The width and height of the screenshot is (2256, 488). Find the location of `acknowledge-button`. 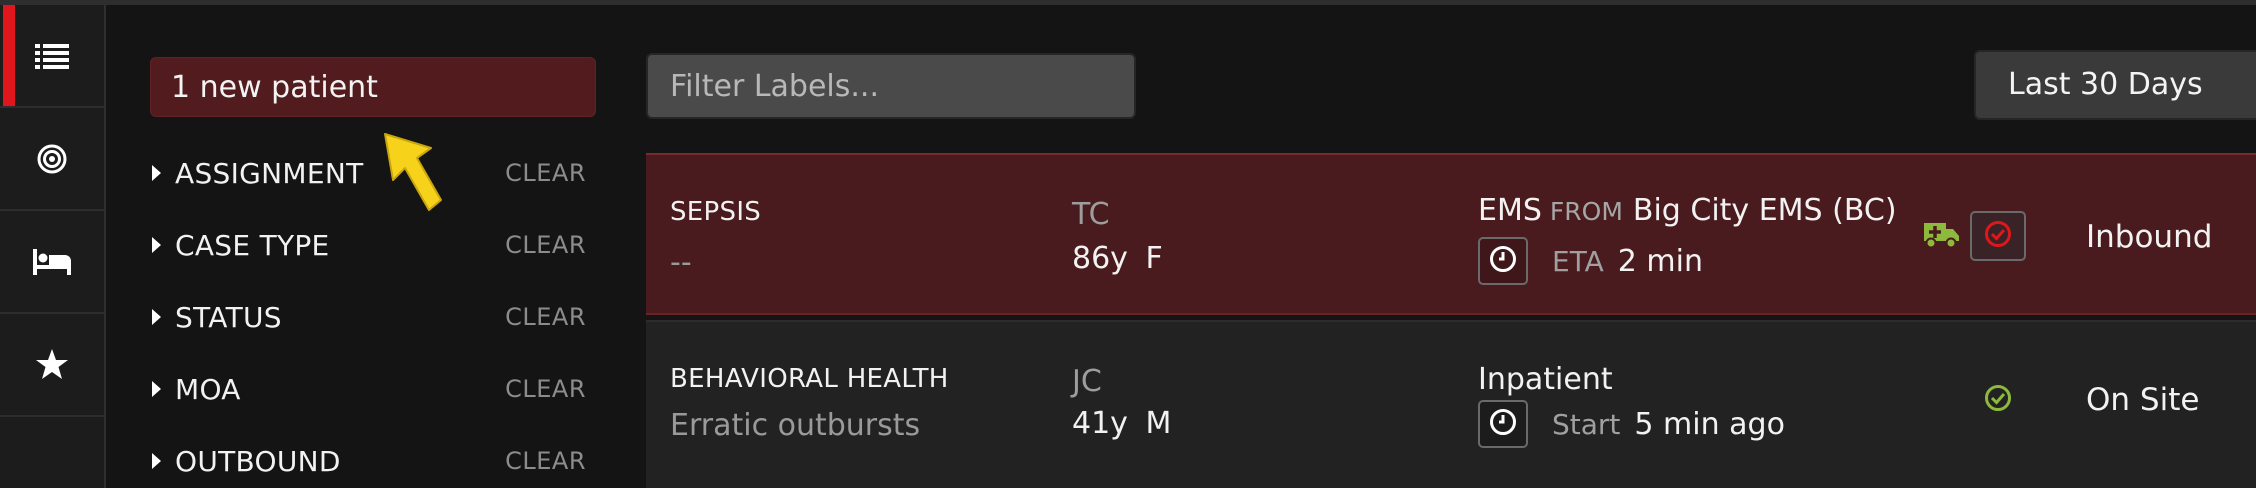

acknowledge-button is located at coordinates (1998, 236).